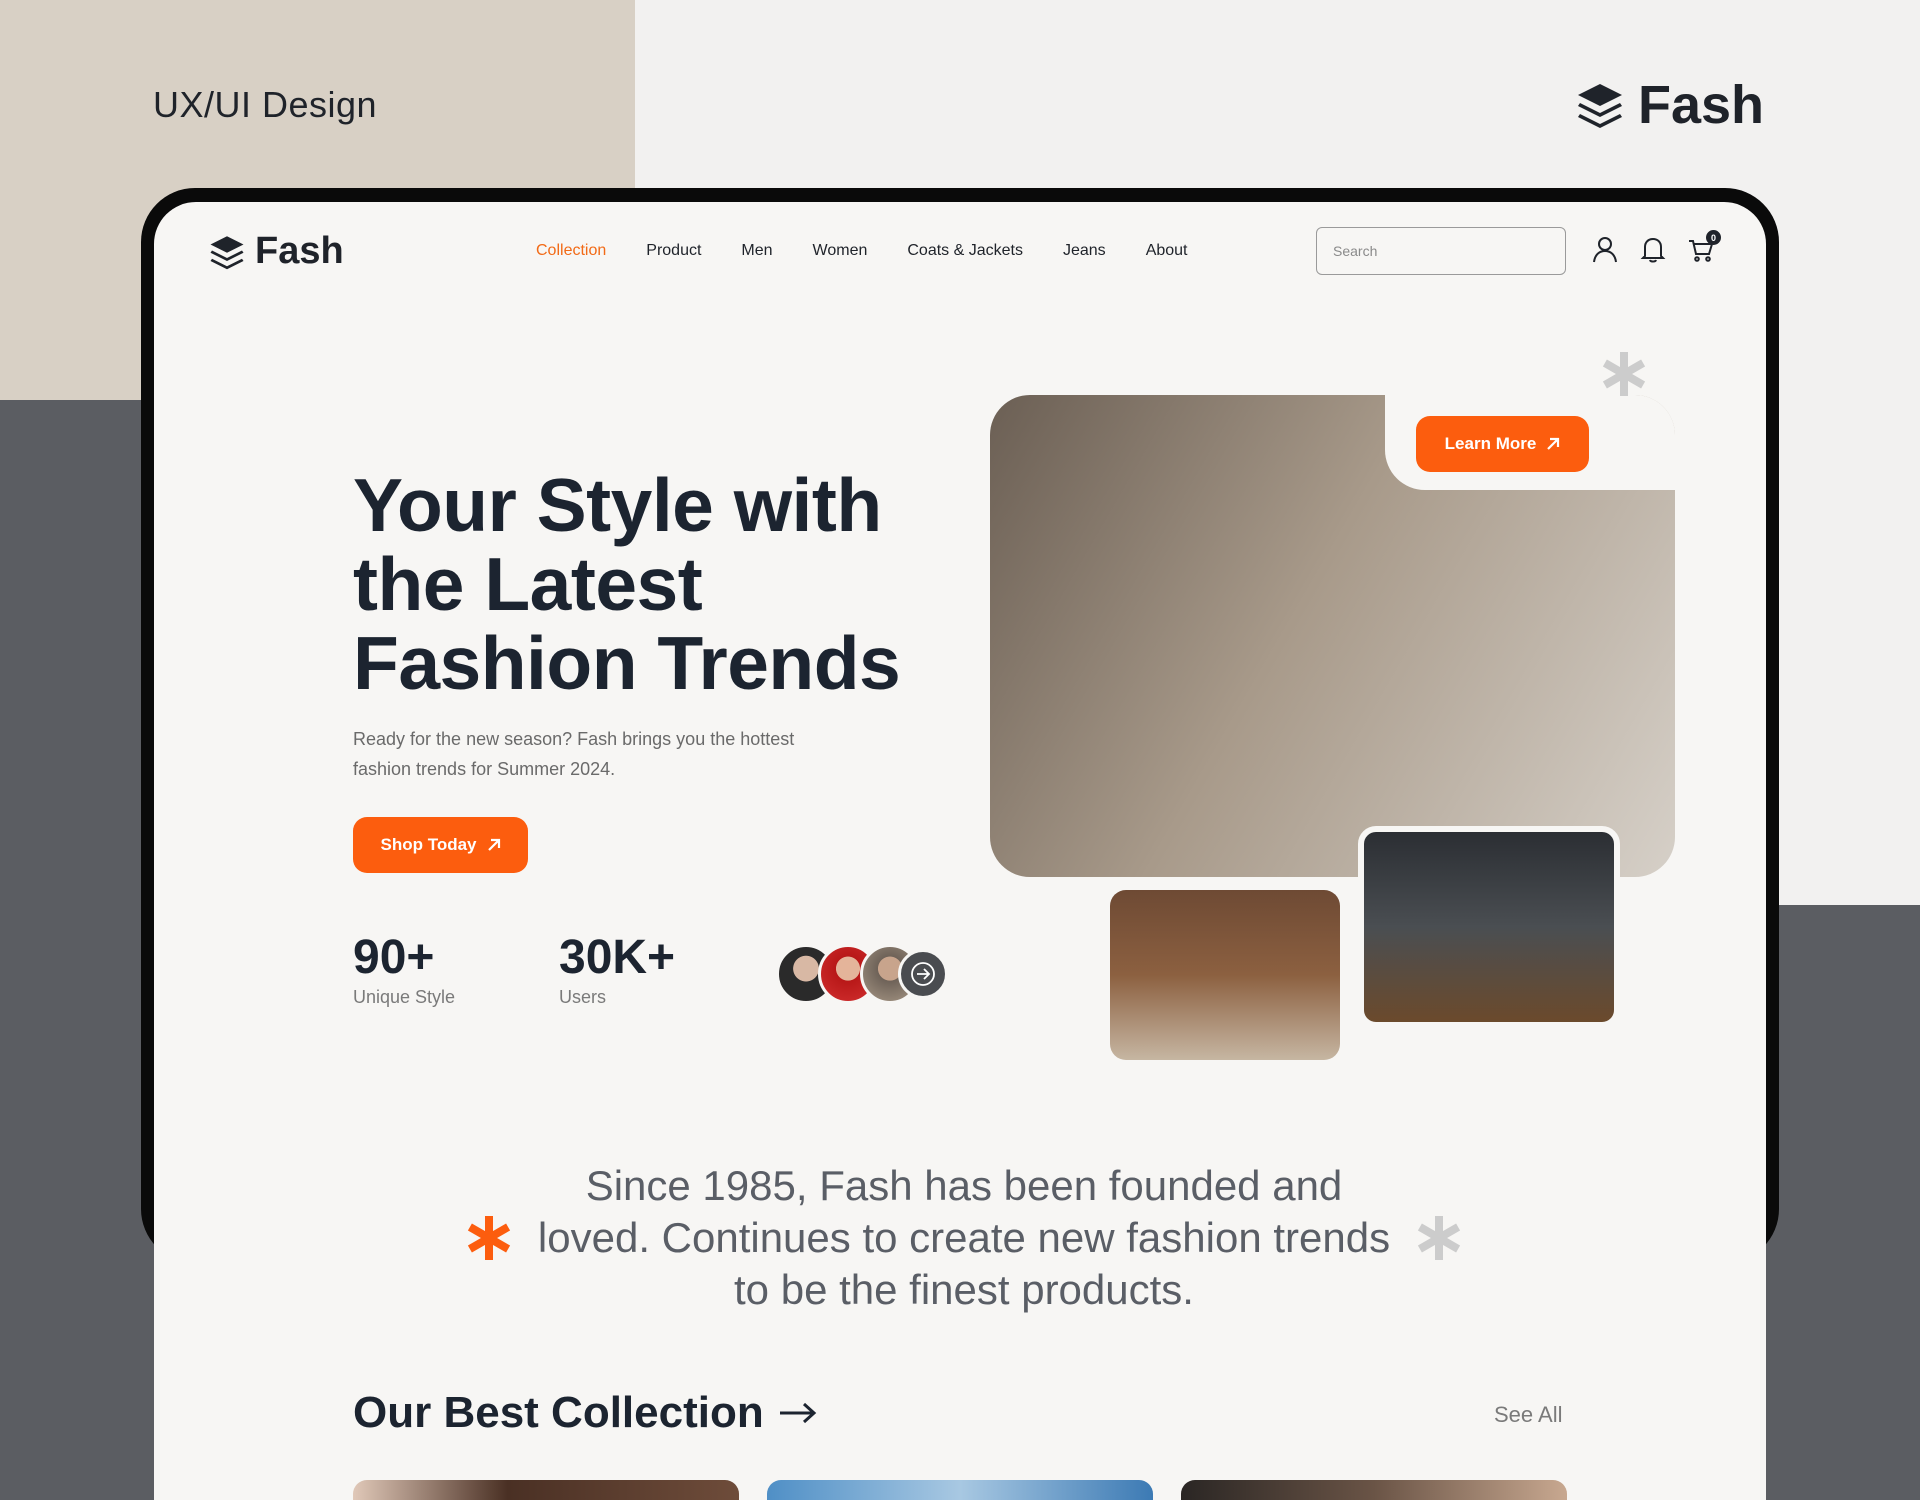  What do you see at coordinates (1225, 975) in the screenshot?
I see `hero-secondary-image` at bounding box center [1225, 975].